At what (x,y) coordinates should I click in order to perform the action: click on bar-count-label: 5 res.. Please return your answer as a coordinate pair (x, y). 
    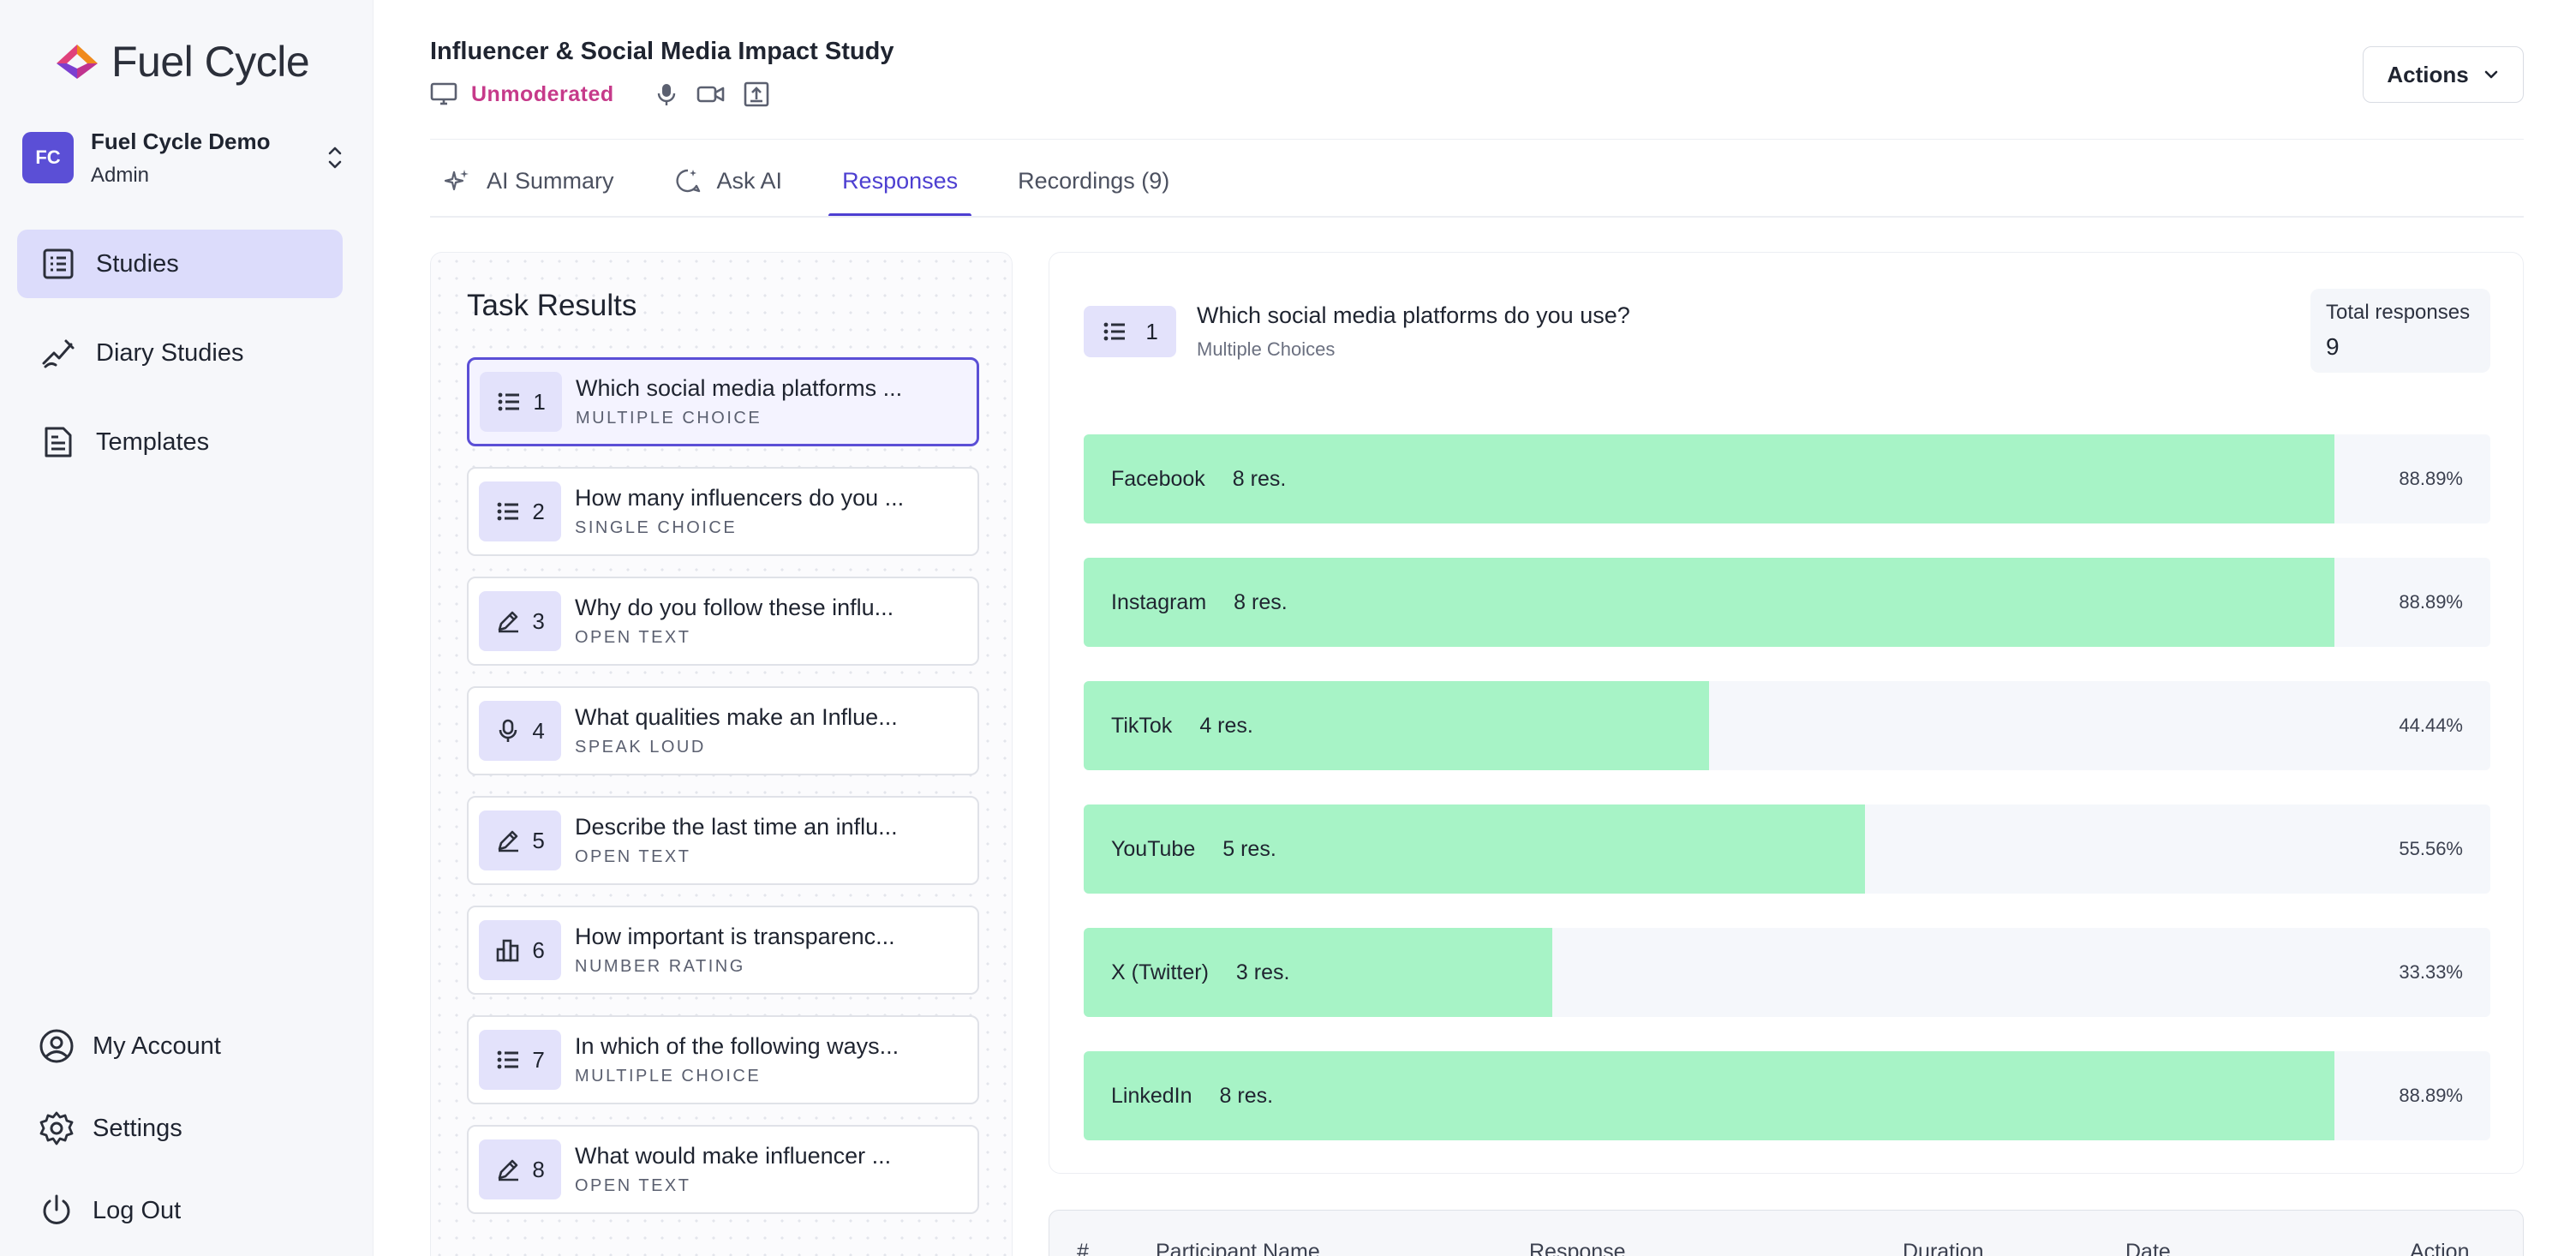
    Looking at the image, I should click on (1249, 849).